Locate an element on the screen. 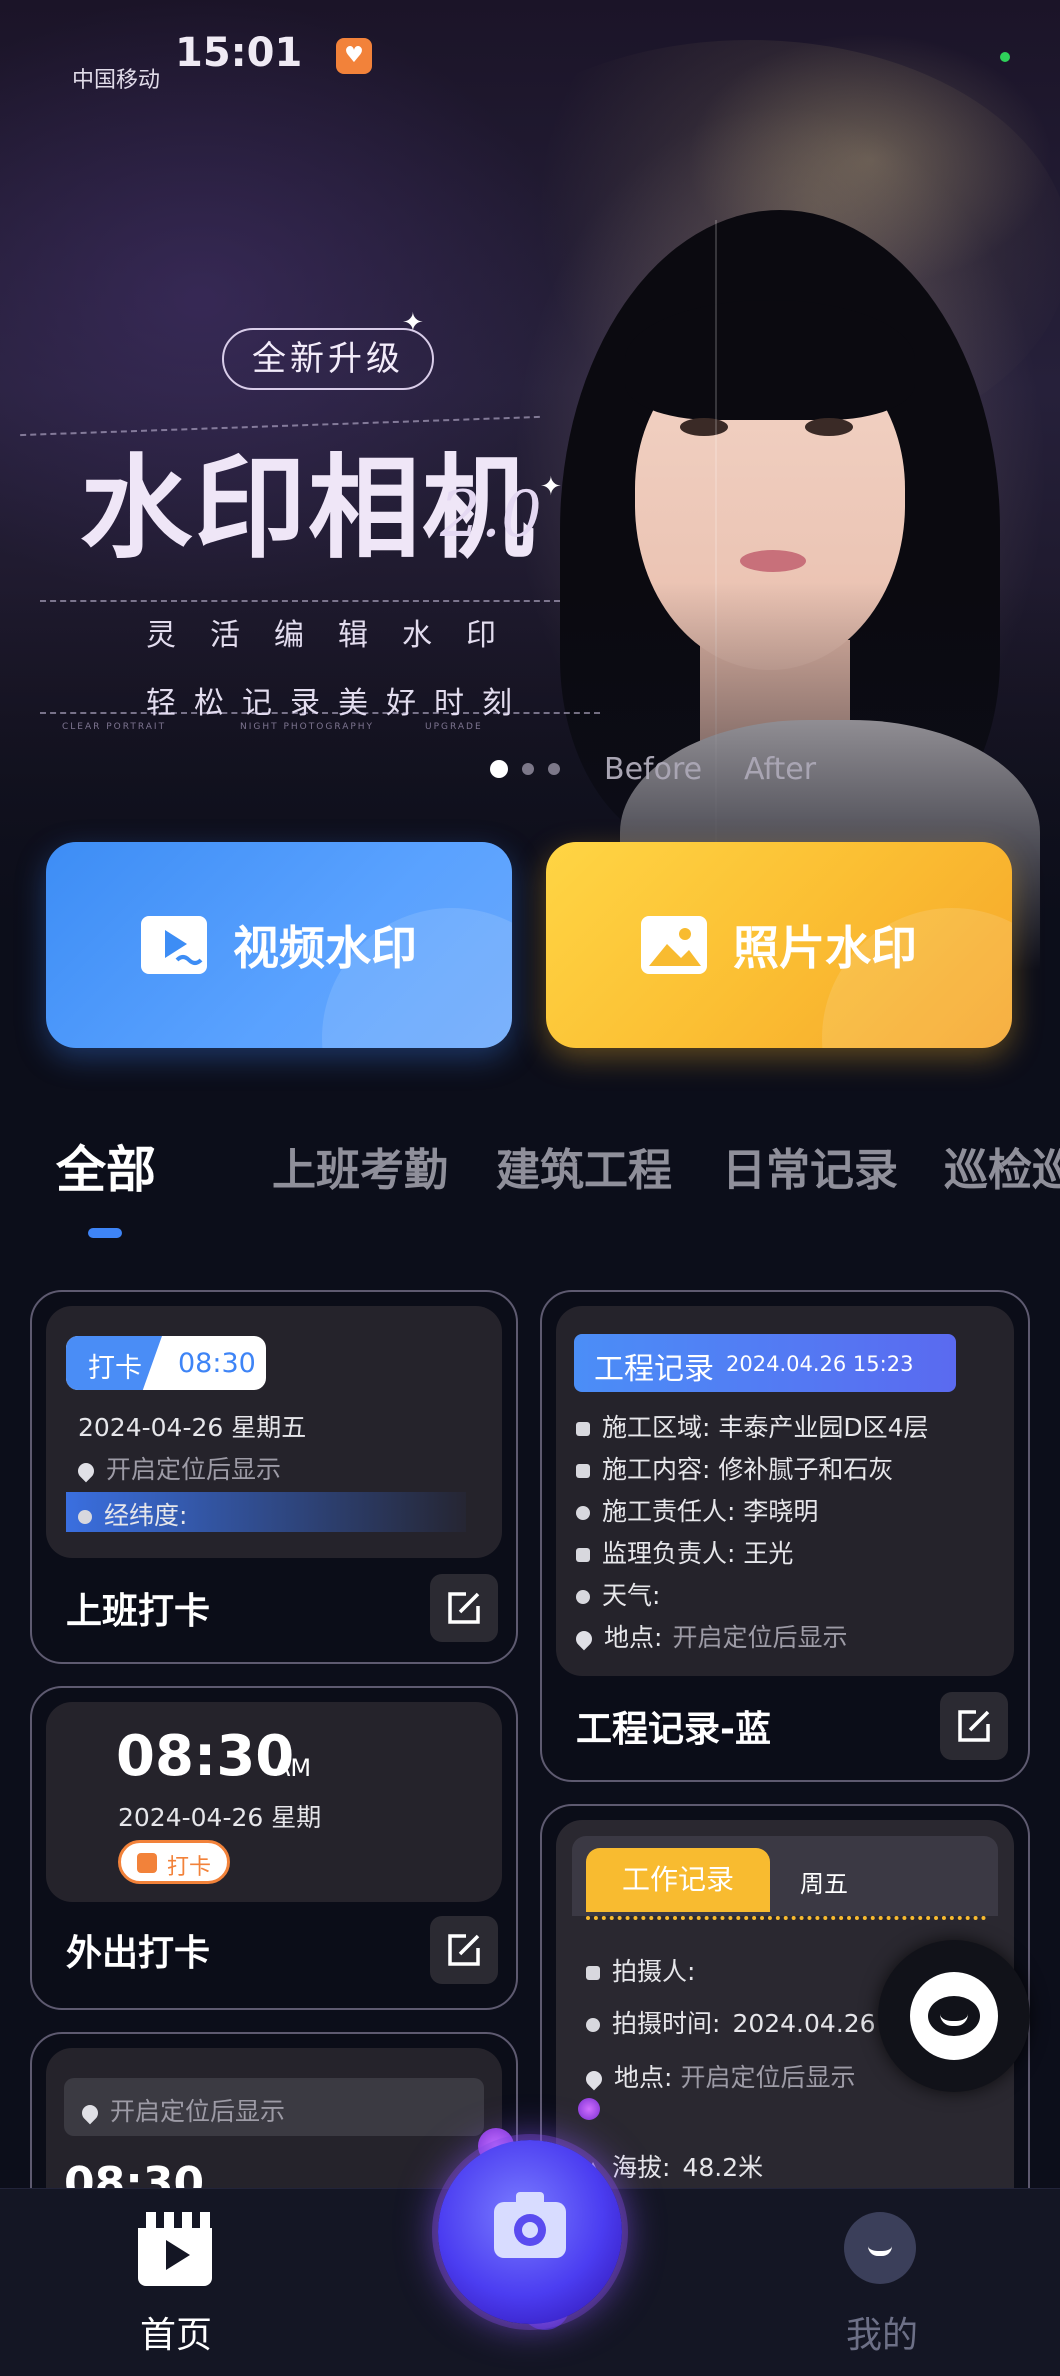 This screenshot has width=1060, height=2376. tab-indicator is located at coordinates (105, 1233).